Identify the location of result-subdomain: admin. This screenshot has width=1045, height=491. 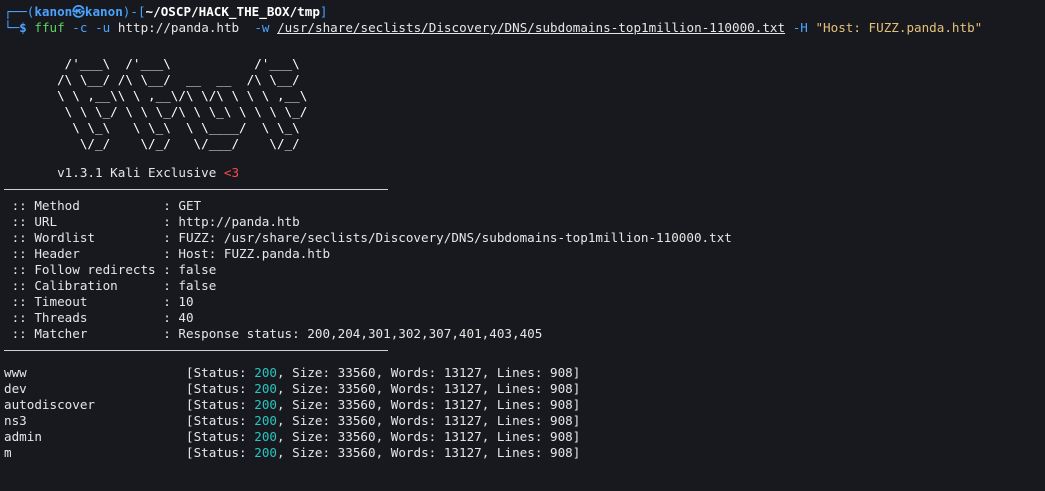
(23, 436).